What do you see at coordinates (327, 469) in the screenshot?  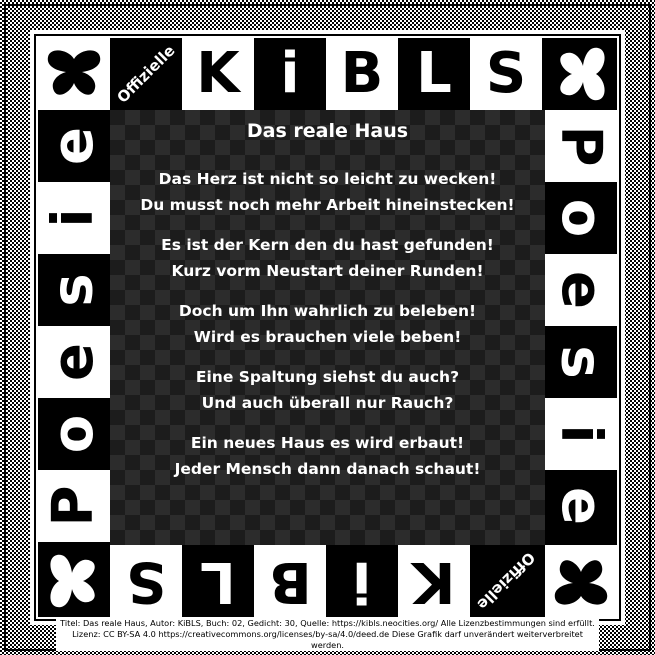 I see `poem-line: Jeder Mensch dann danach schaut!` at bounding box center [327, 469].